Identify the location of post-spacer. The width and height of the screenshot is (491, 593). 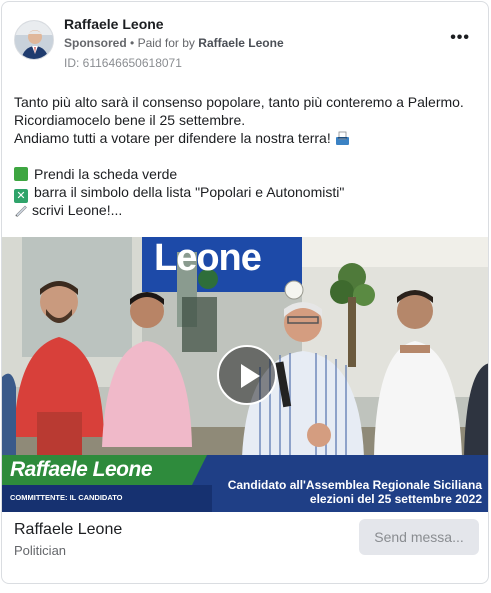
(249, 156).